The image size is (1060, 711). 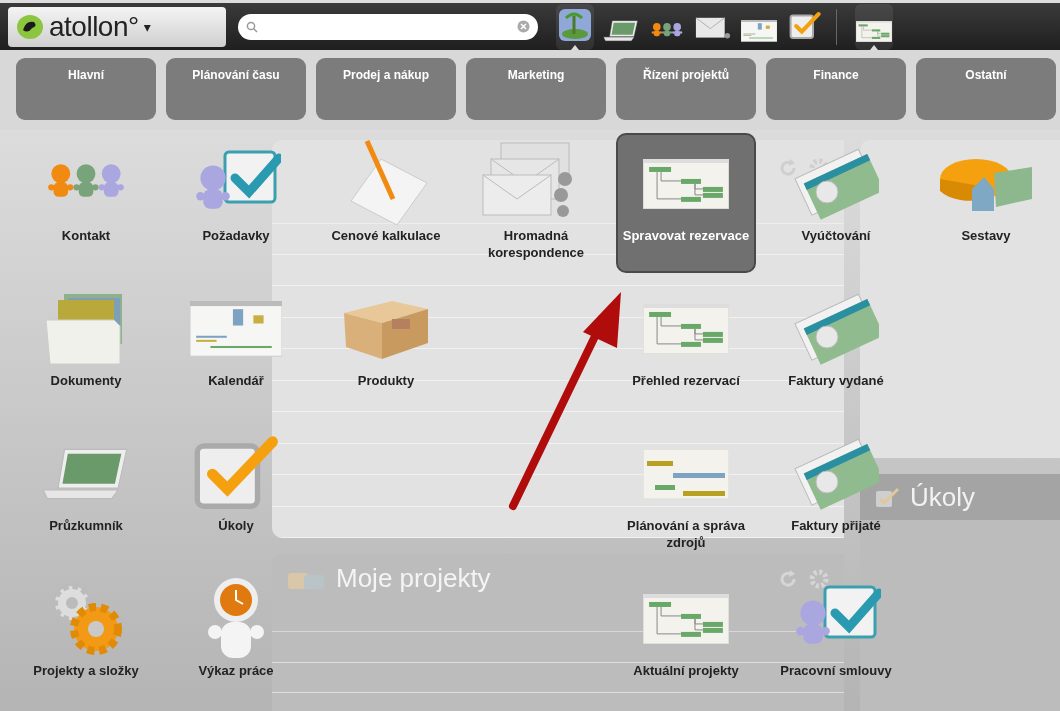 I want to click on menu-item: Plánování a správa zdrojů, so click(x=686, y=493).